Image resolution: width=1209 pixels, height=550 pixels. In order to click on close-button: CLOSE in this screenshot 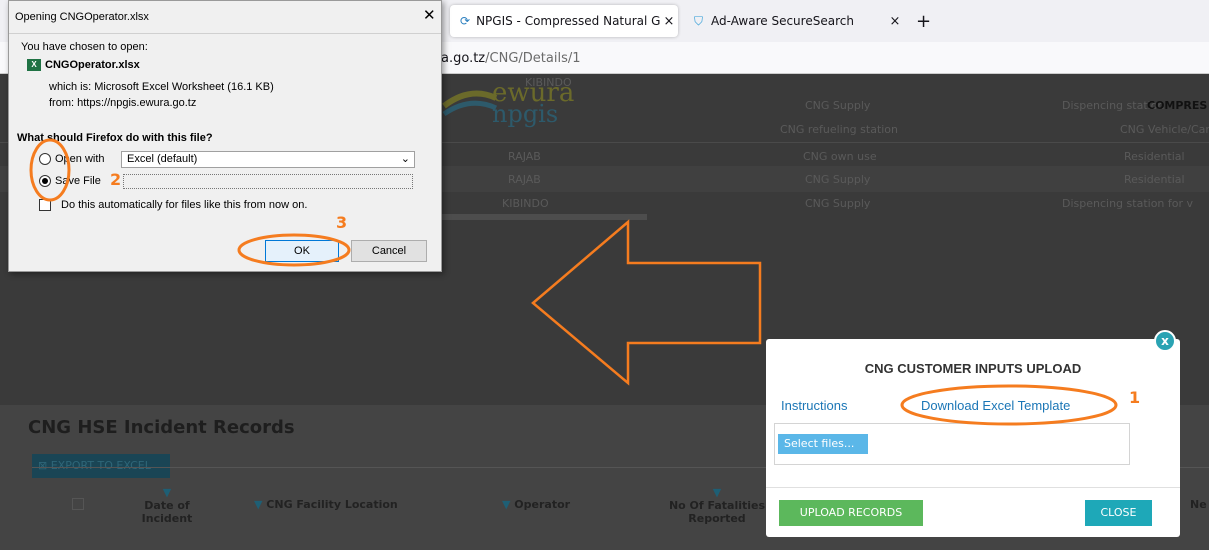, I will do `click(1118, 513)`.